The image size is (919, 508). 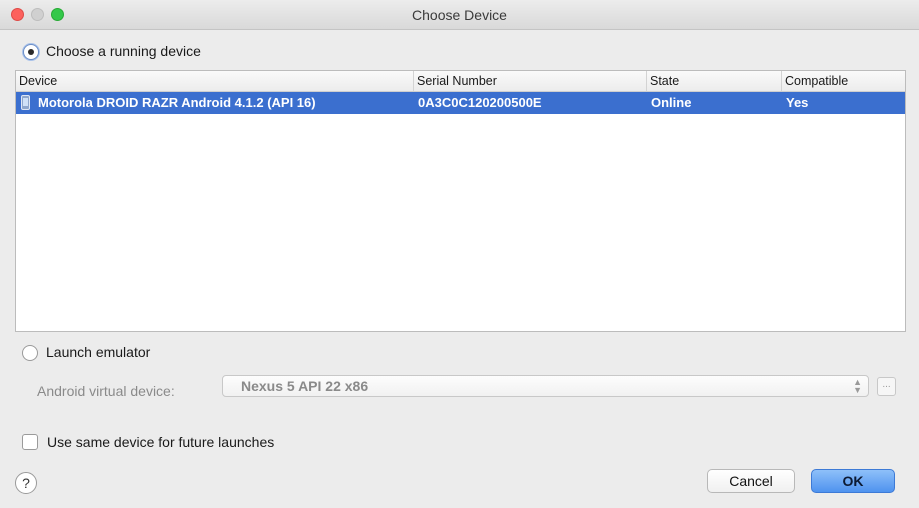 I want to click on same-device-label: Use same device for future launches, so click(x=160, y=442).